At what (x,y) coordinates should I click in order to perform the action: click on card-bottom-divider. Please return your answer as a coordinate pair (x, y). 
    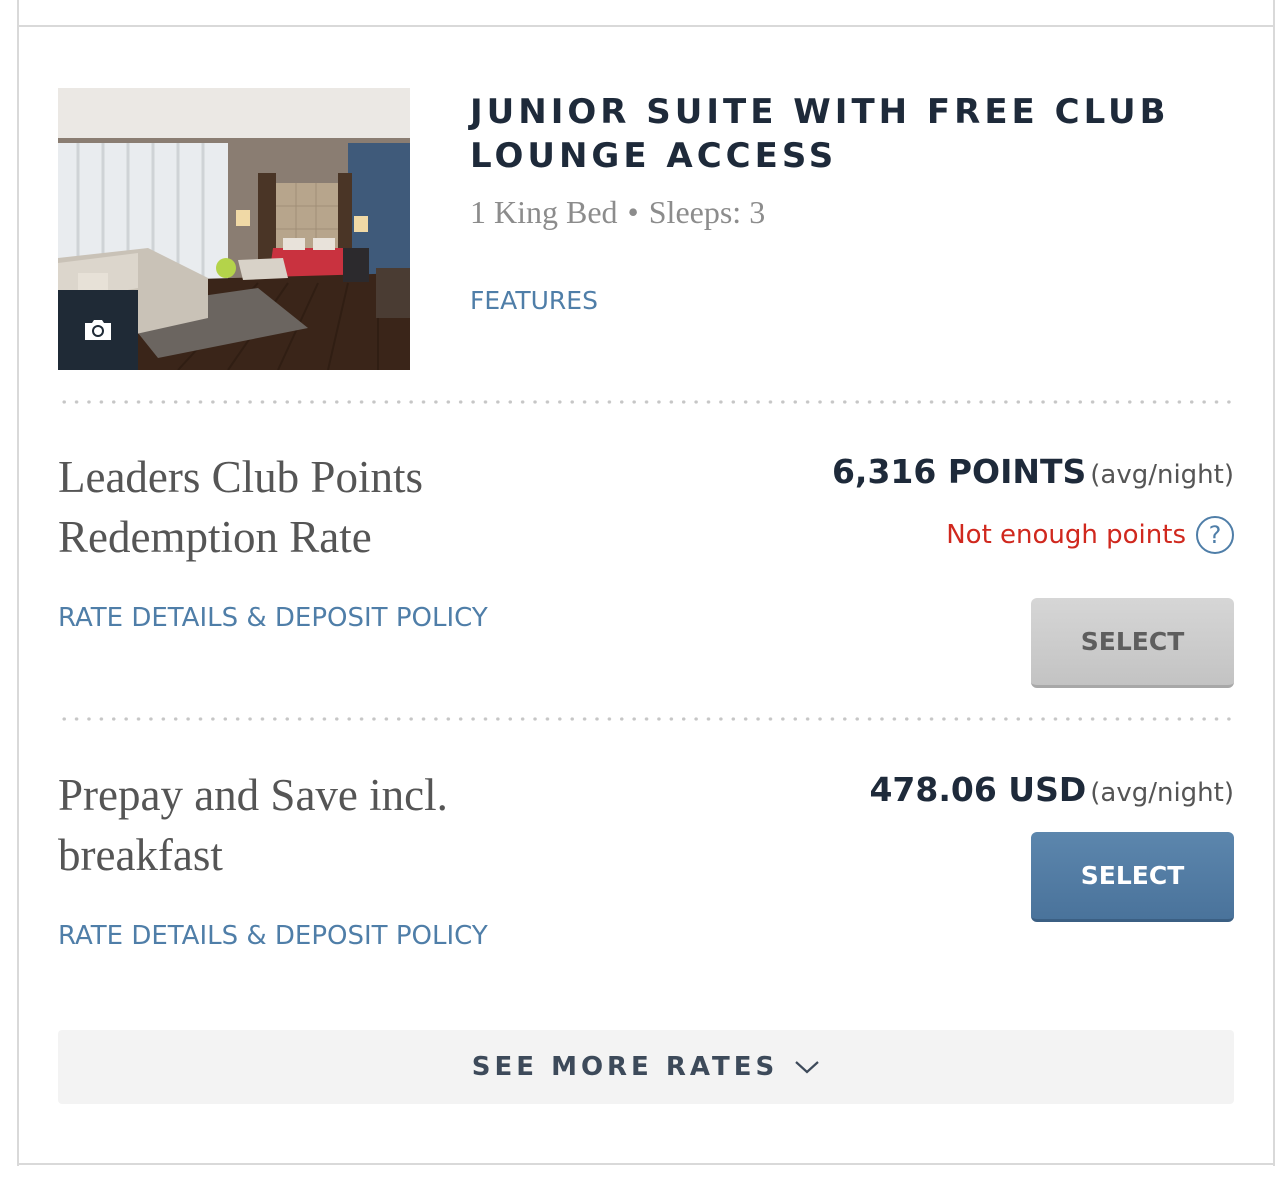
    Looking at the image, I should click on (646, 1164).